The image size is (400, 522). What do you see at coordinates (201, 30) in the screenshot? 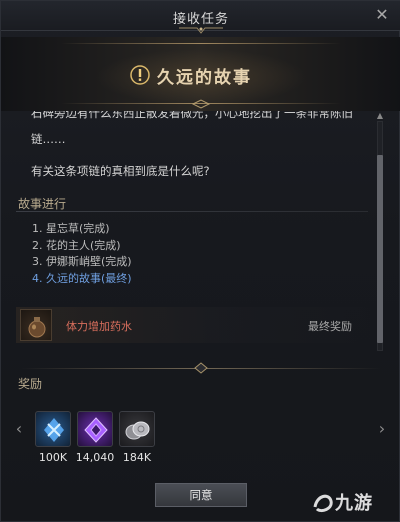
I see `title-ornament-icon` at bounding box center [201, 30].